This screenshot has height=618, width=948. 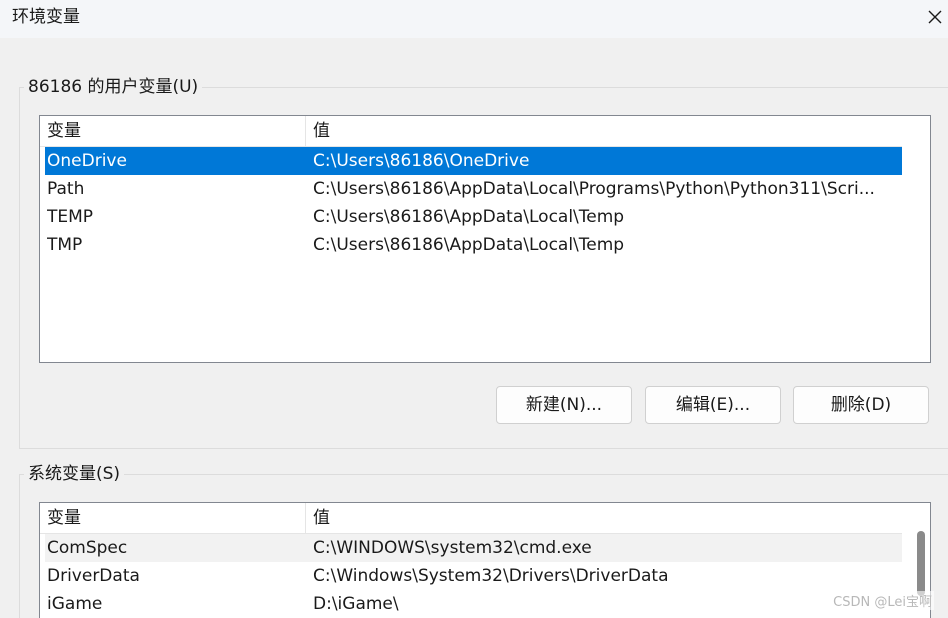 I want to click on variable-value: C:\Windows\System32\Drivers\DriverData, so click(x=491, y=576).